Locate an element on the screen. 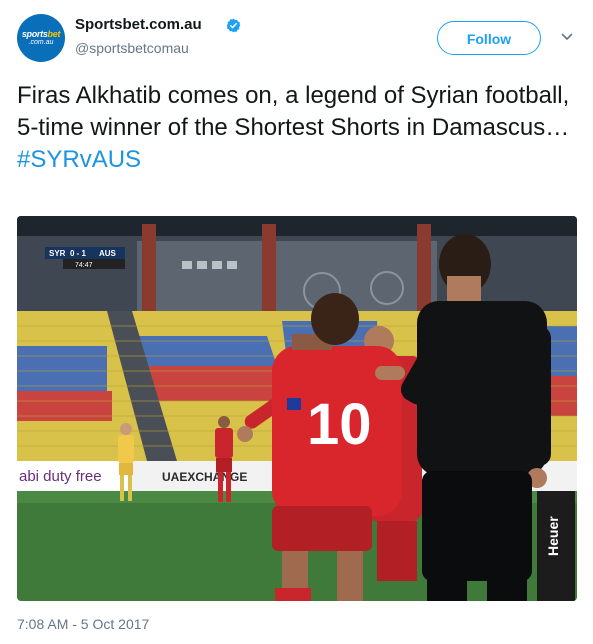 The height and width of the screenshot is (644, 593). score-away: AUS is located at coordinates (108, 253).